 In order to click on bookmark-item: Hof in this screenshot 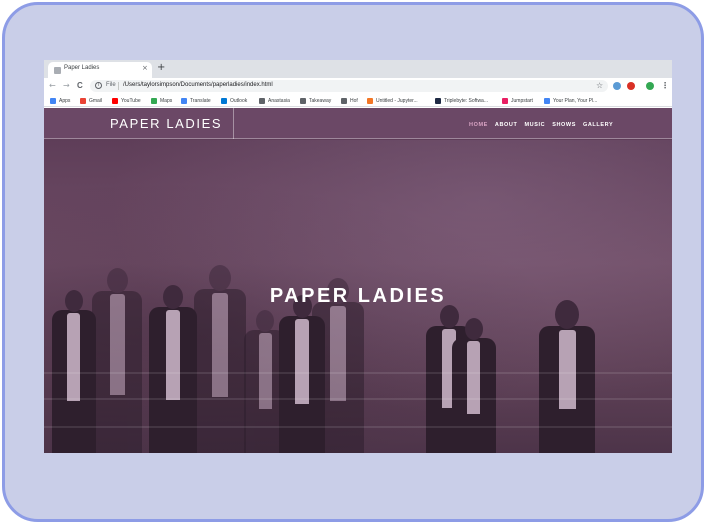, I will do `click(349, 101)`.